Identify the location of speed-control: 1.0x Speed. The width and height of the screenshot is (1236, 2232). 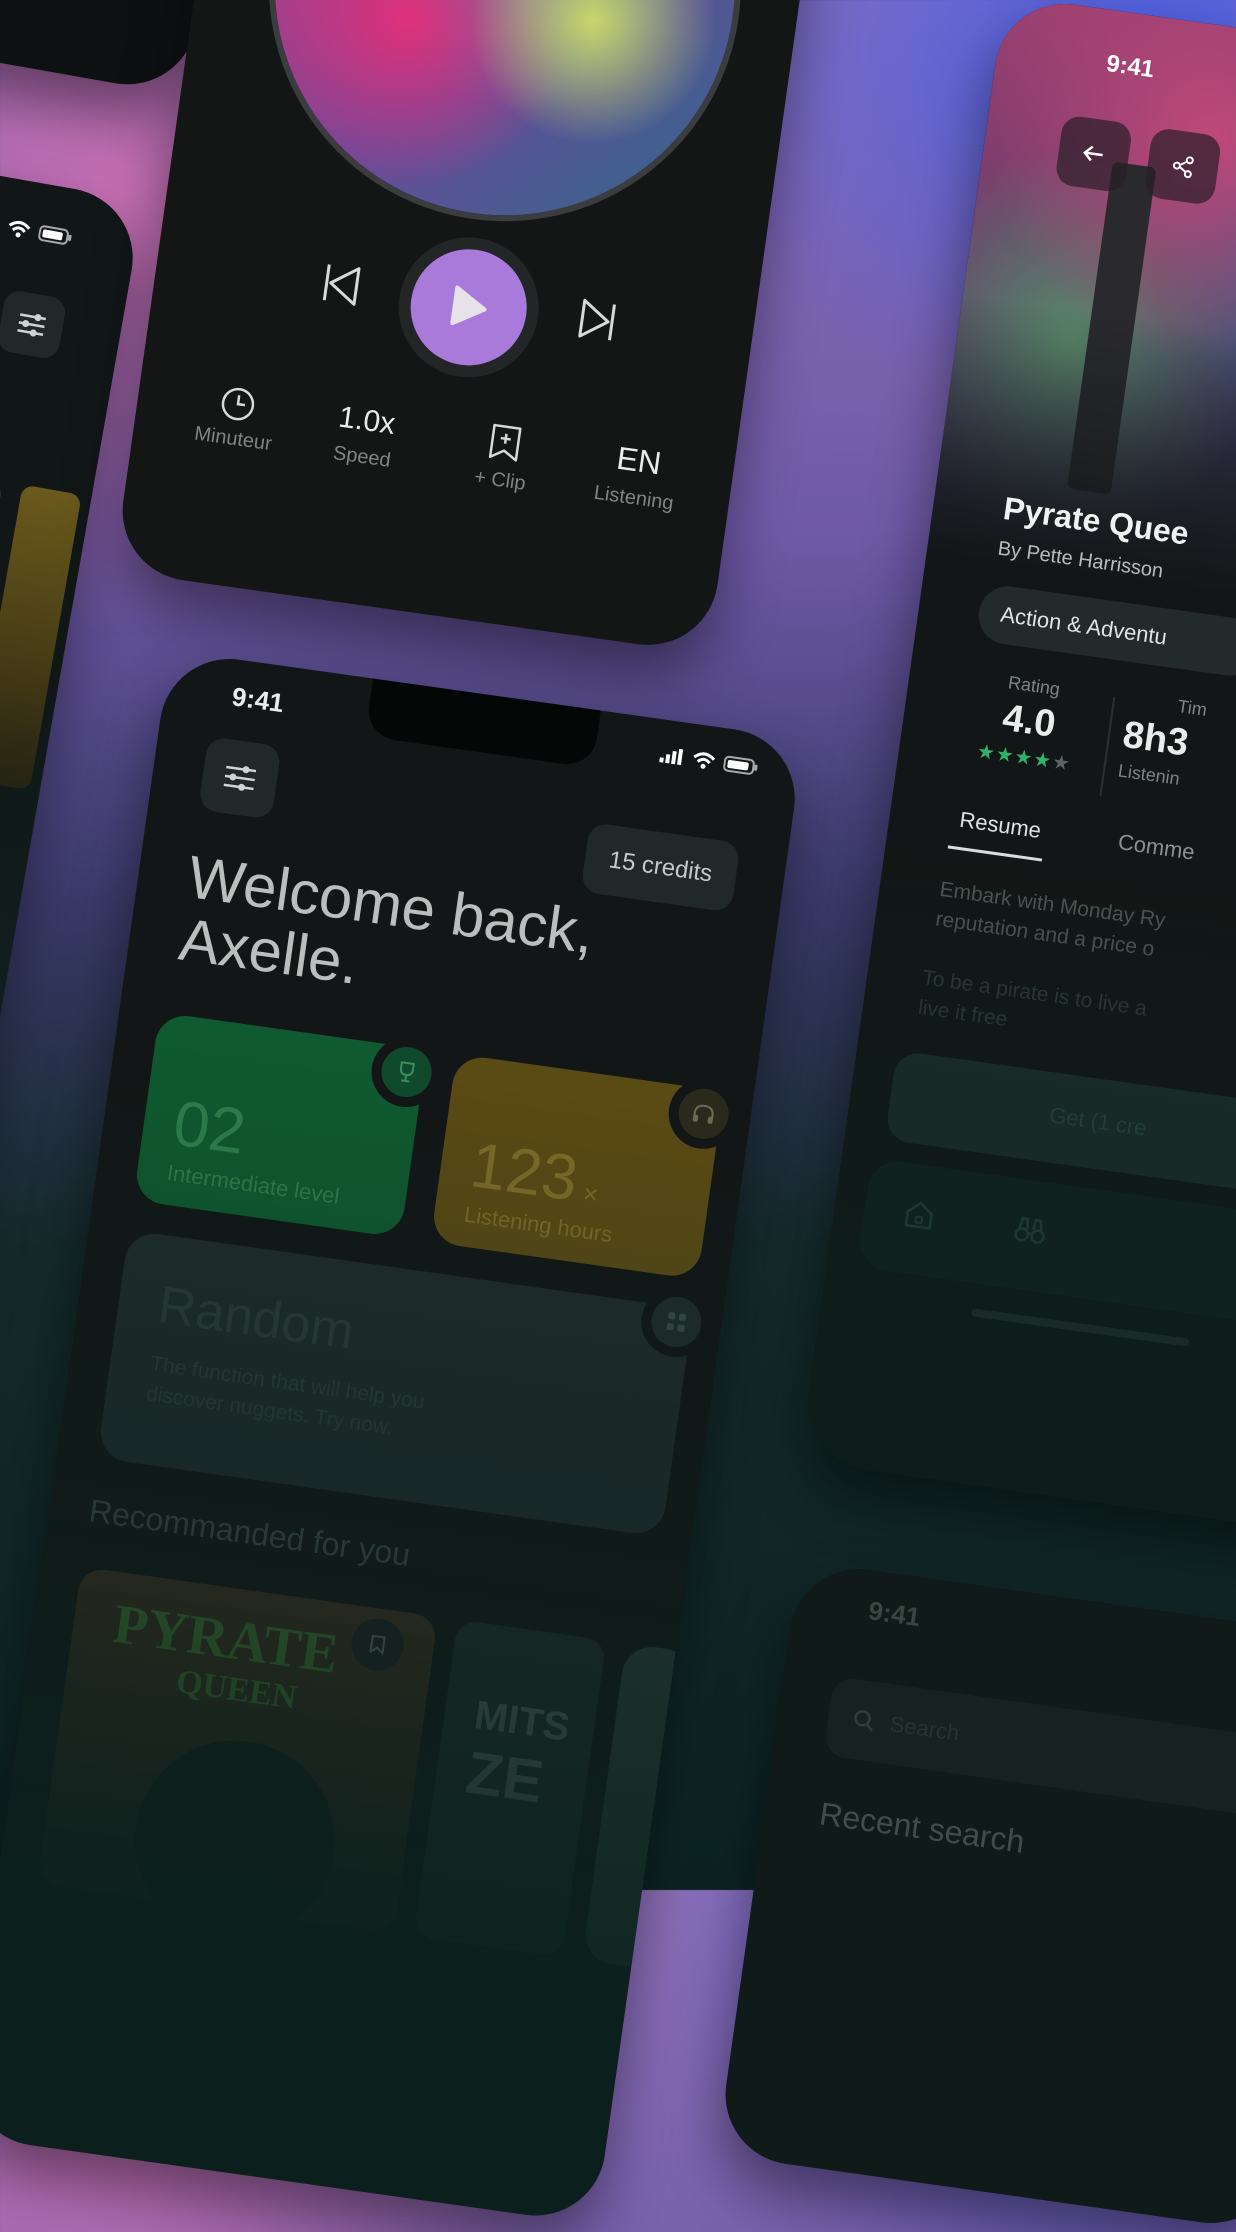
(365, 437).